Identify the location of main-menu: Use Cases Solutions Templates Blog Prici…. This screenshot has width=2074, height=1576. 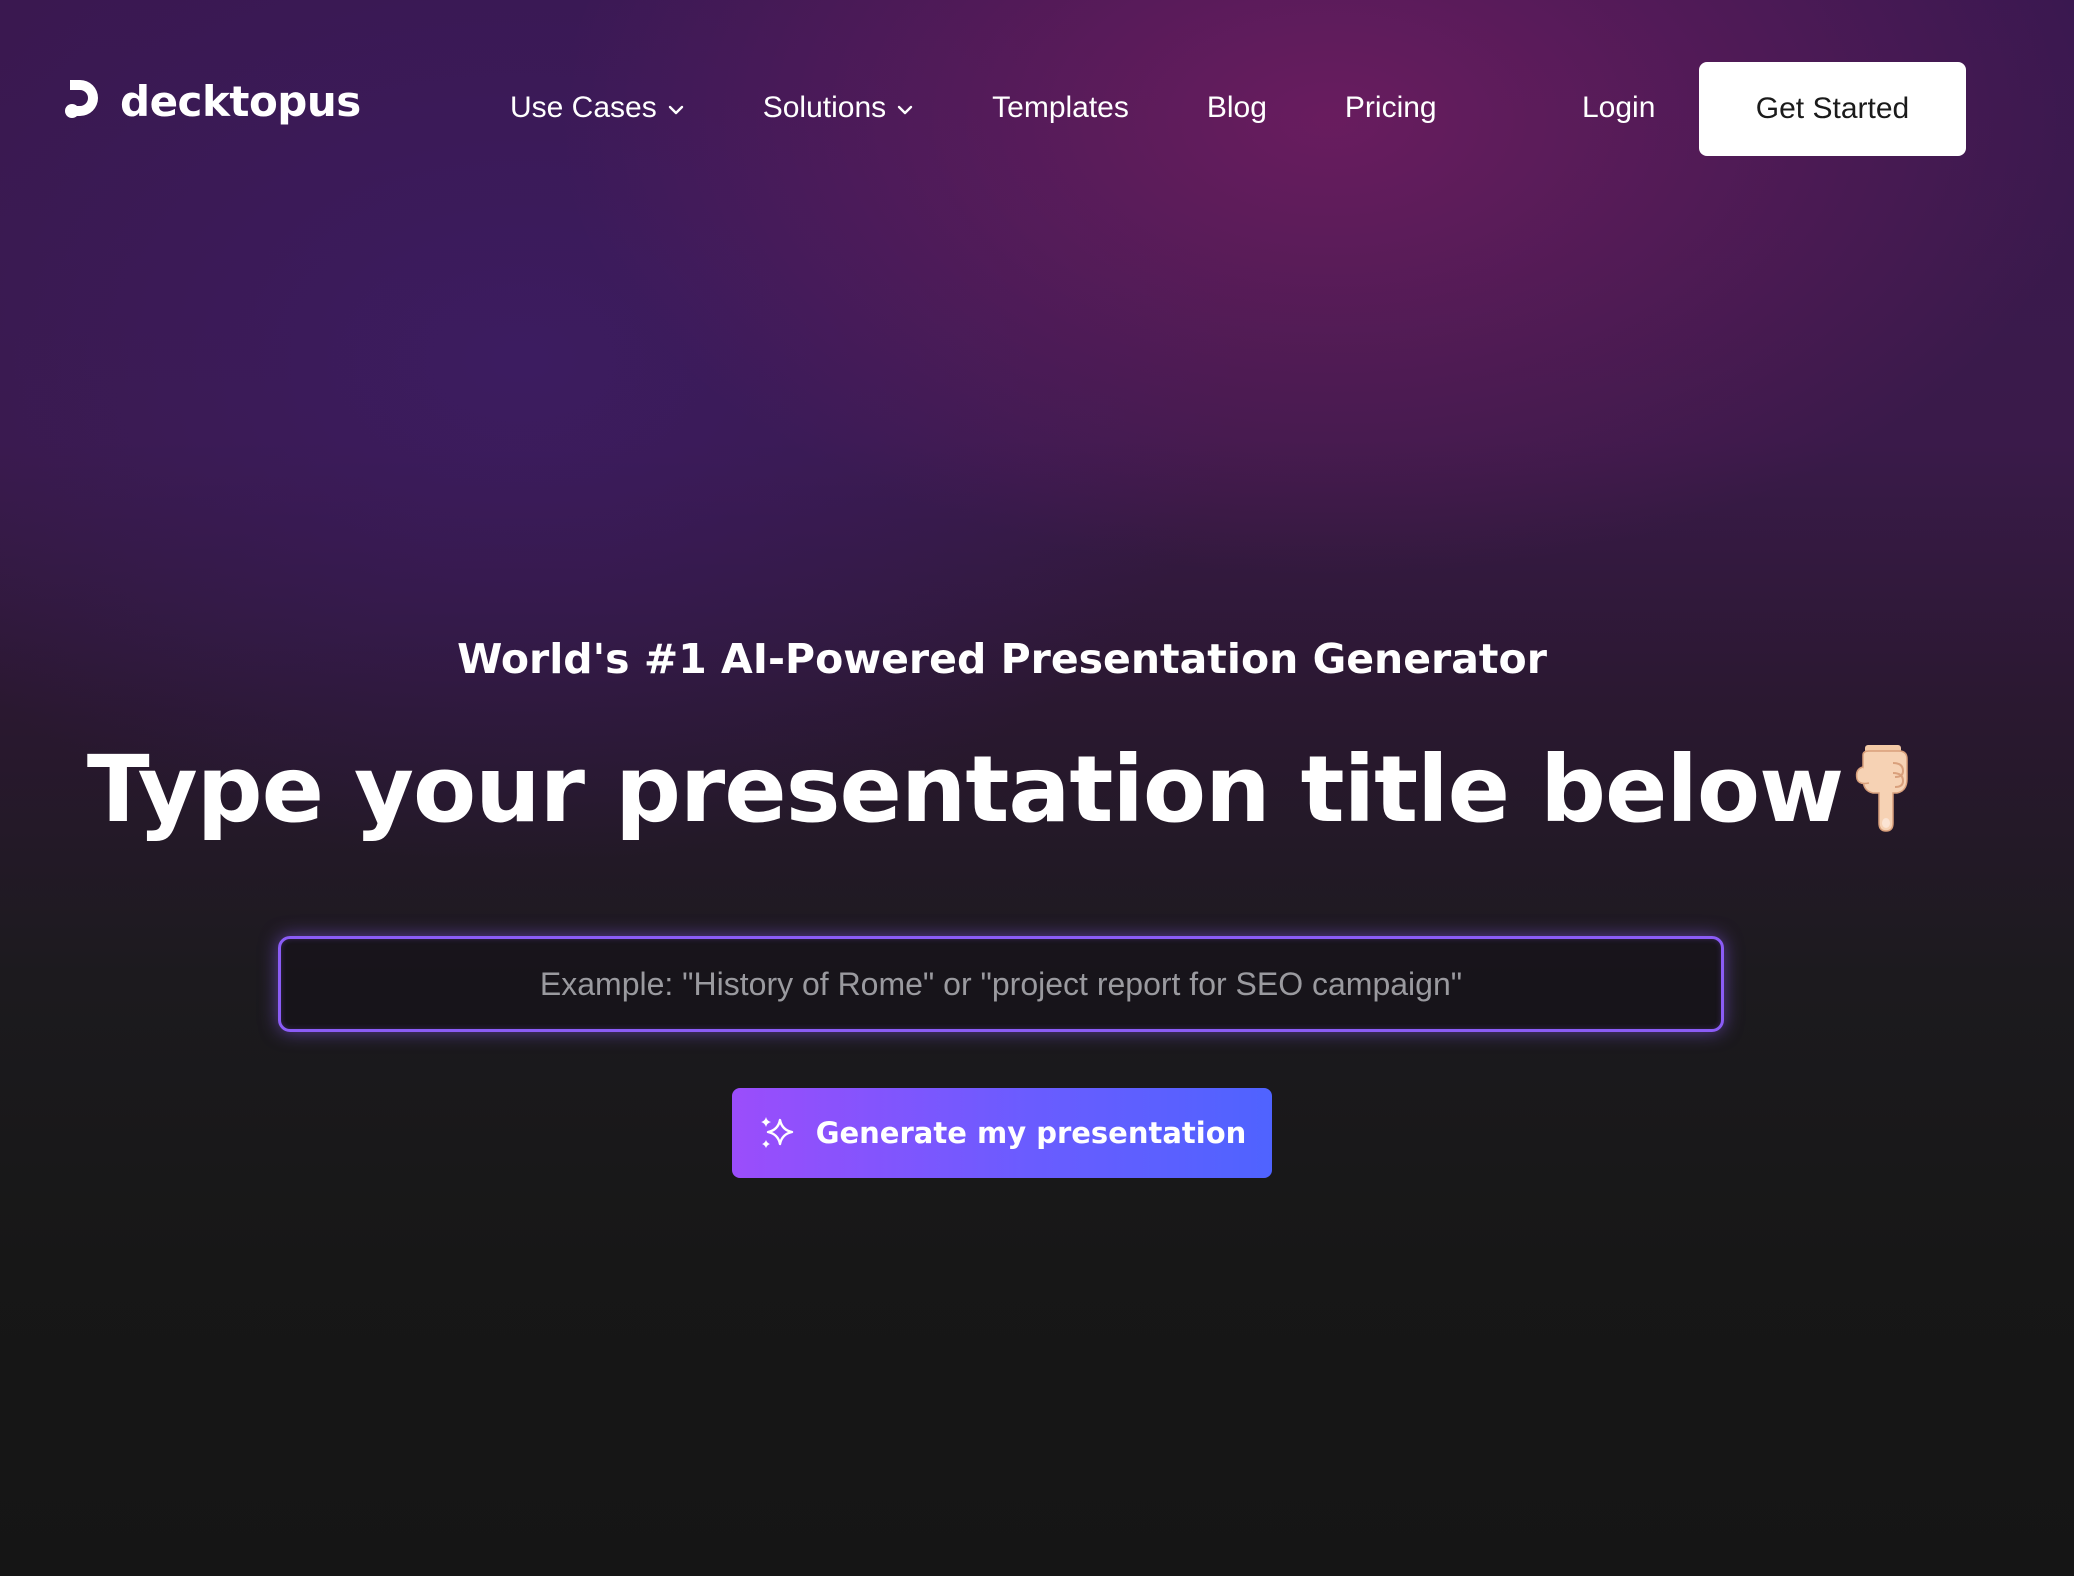
(1012, 108).